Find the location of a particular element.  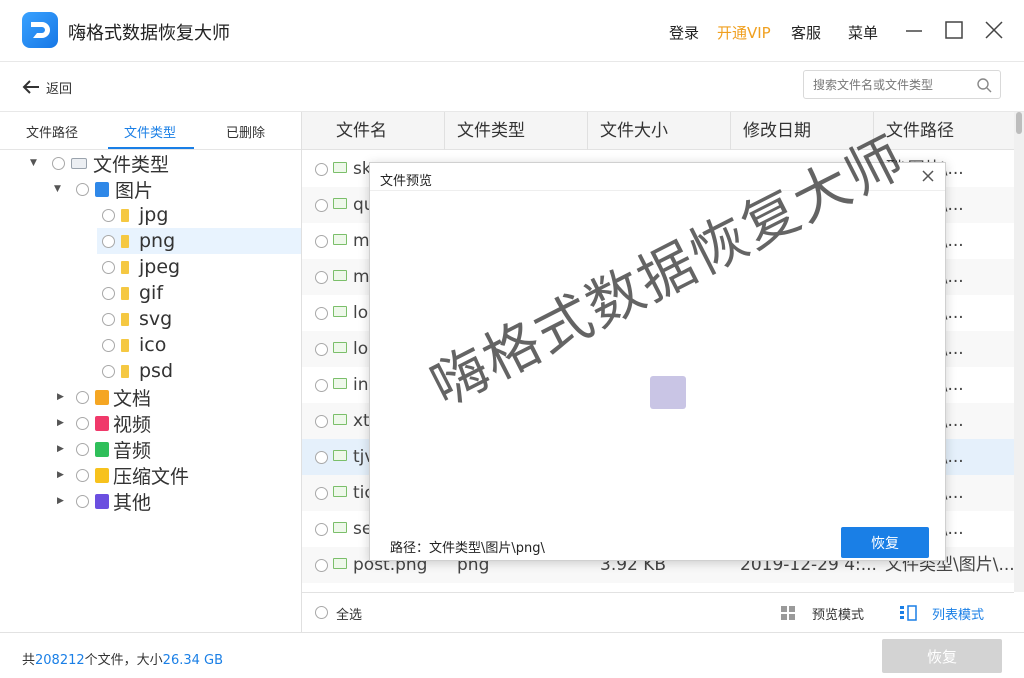

service-link: 客服 is located at coordinates (806, 32).